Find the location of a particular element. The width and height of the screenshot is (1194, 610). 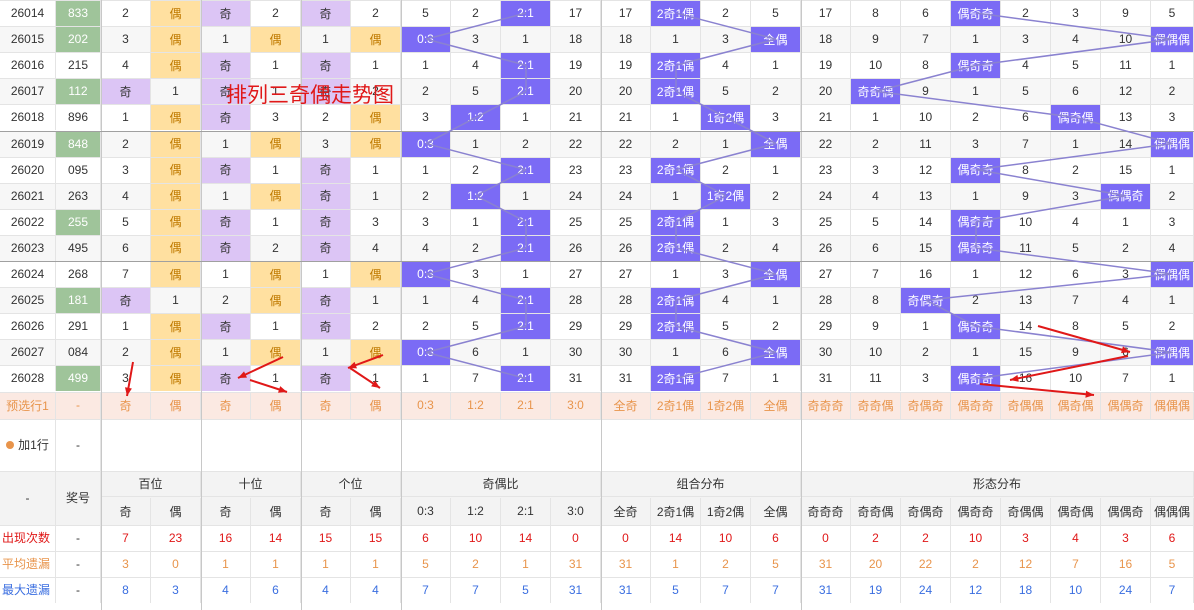

trend-cell: 14 is located at coordinates (1126, 143).